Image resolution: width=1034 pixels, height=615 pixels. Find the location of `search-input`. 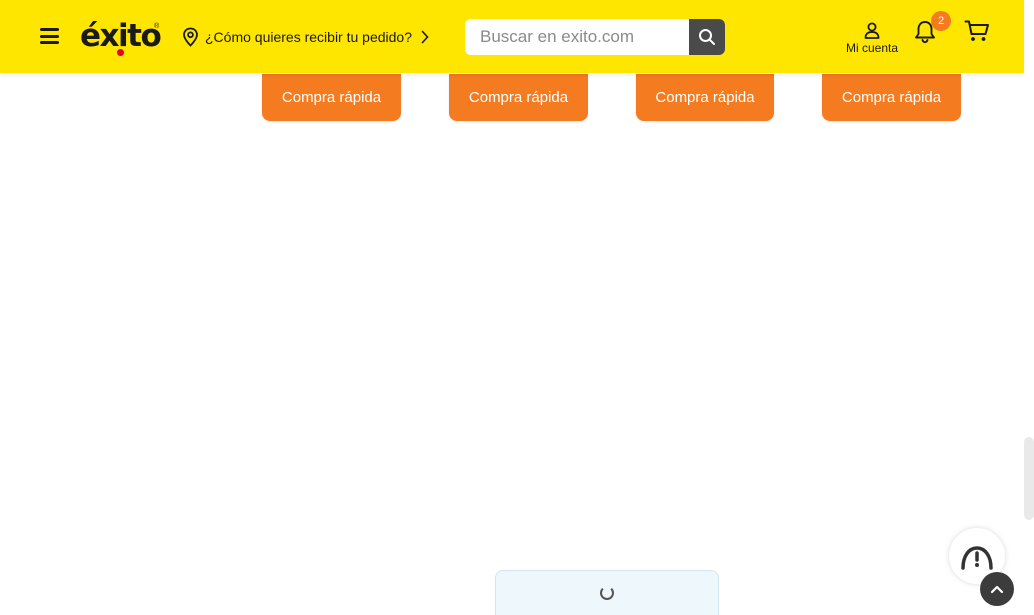

search-input is located at coordinates (577, 37).